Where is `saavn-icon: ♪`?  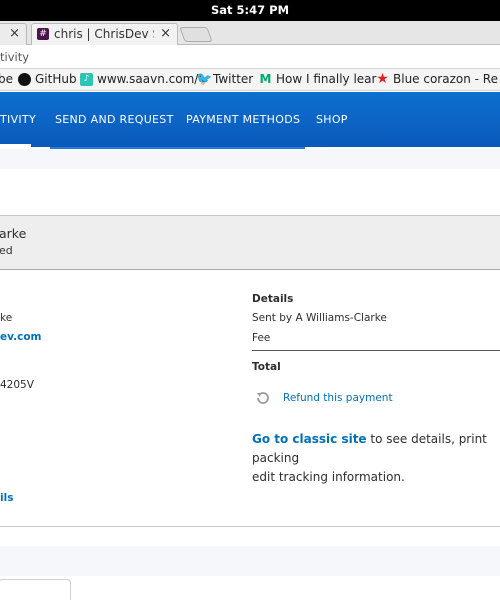 saavn-icon: ♪ is located at coordinates (86, 79).